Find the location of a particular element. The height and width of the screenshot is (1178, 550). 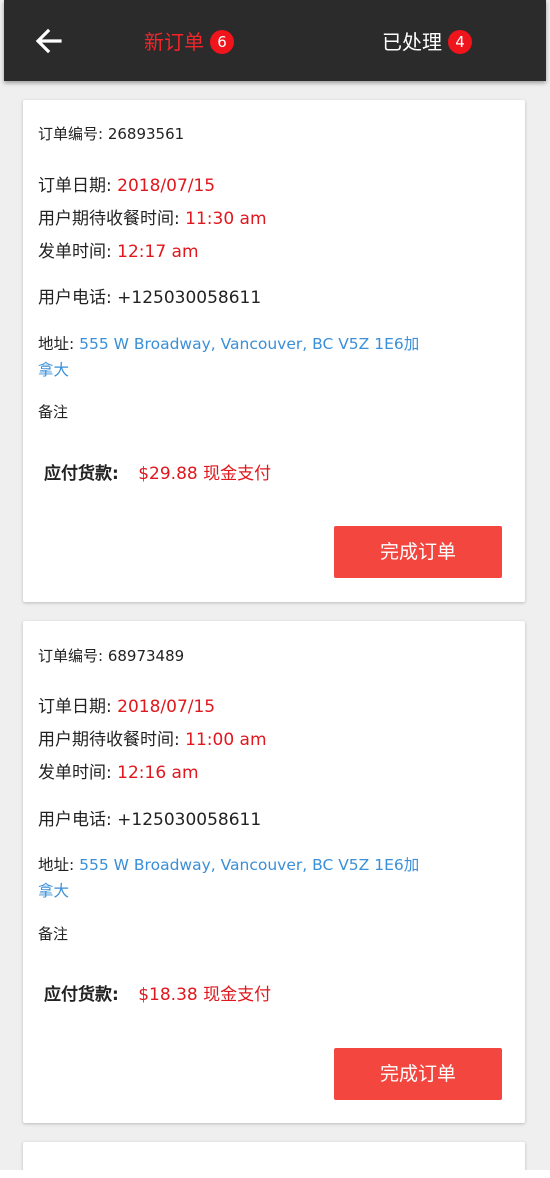

sent-time-value: 12:16 am is located at coordinates (158, 773).